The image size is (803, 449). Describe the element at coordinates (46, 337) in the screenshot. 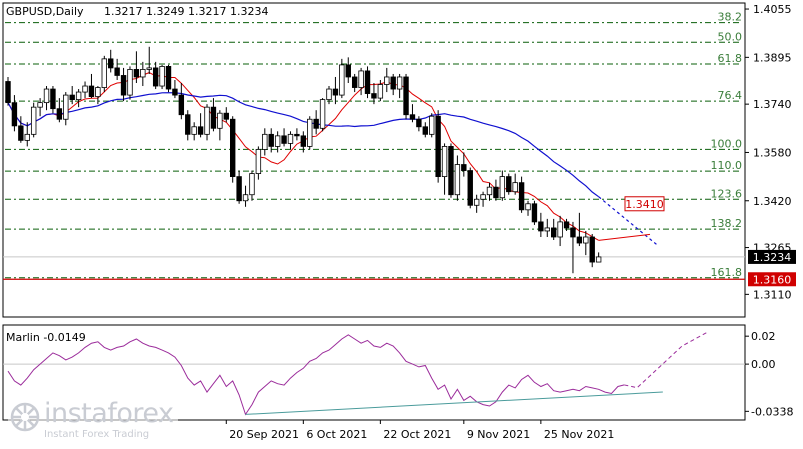

I see `oscillator-title: Marlin -0.0149` at that location.